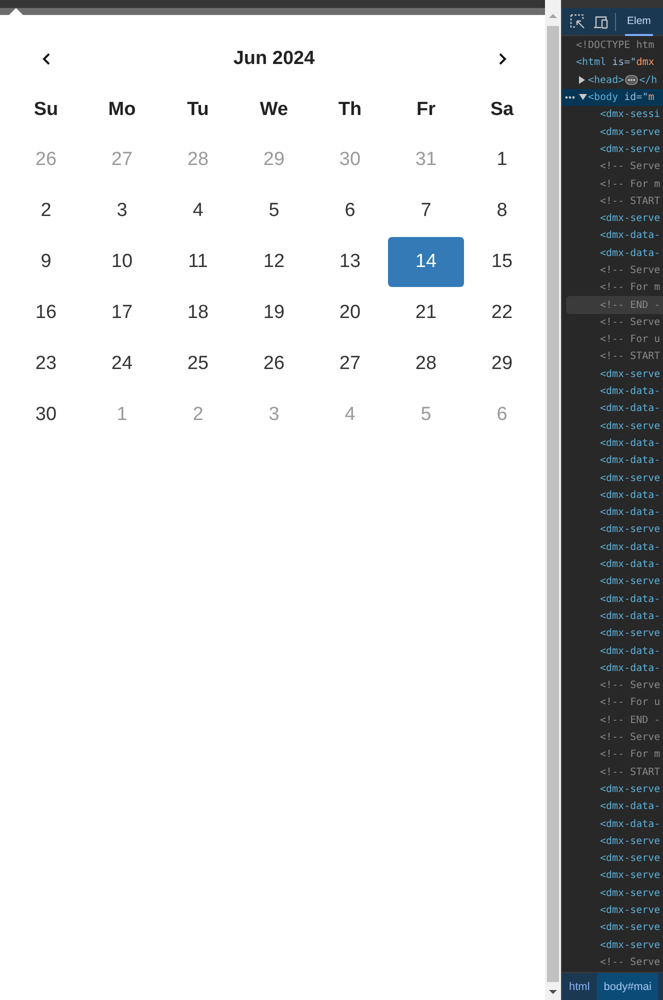  Describe the element at coordinates (502, 262) in the screenshot. I see `calendar-day: 15` at that location.